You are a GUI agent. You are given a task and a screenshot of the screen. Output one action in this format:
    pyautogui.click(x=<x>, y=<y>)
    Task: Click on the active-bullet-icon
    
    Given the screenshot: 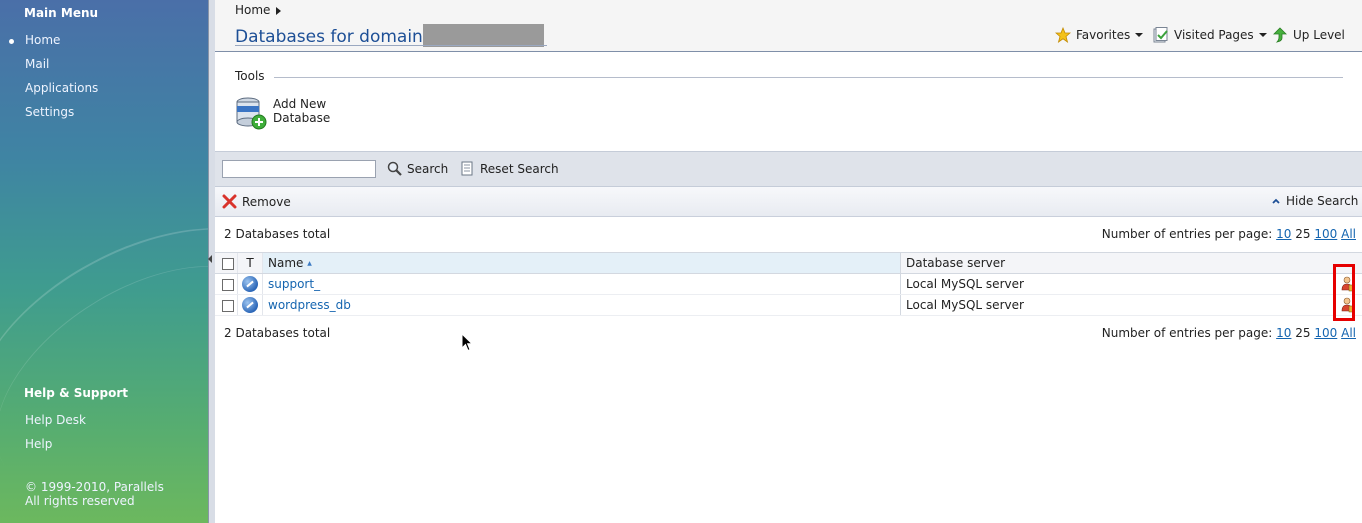 What is the action you would take?
    pyautogui.click(x=11, y=41)
    